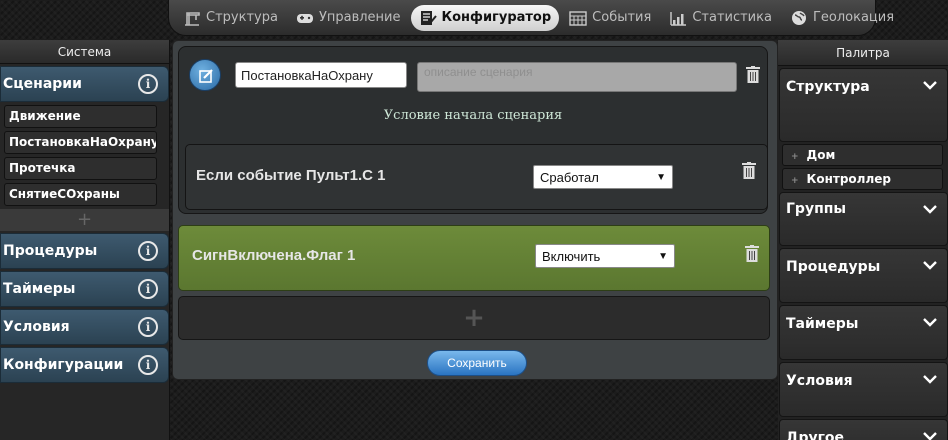  What do you see at coordinates (577, 77) in the screenshot?
I see `scenario-description-input` at bounding box center [577, 77].